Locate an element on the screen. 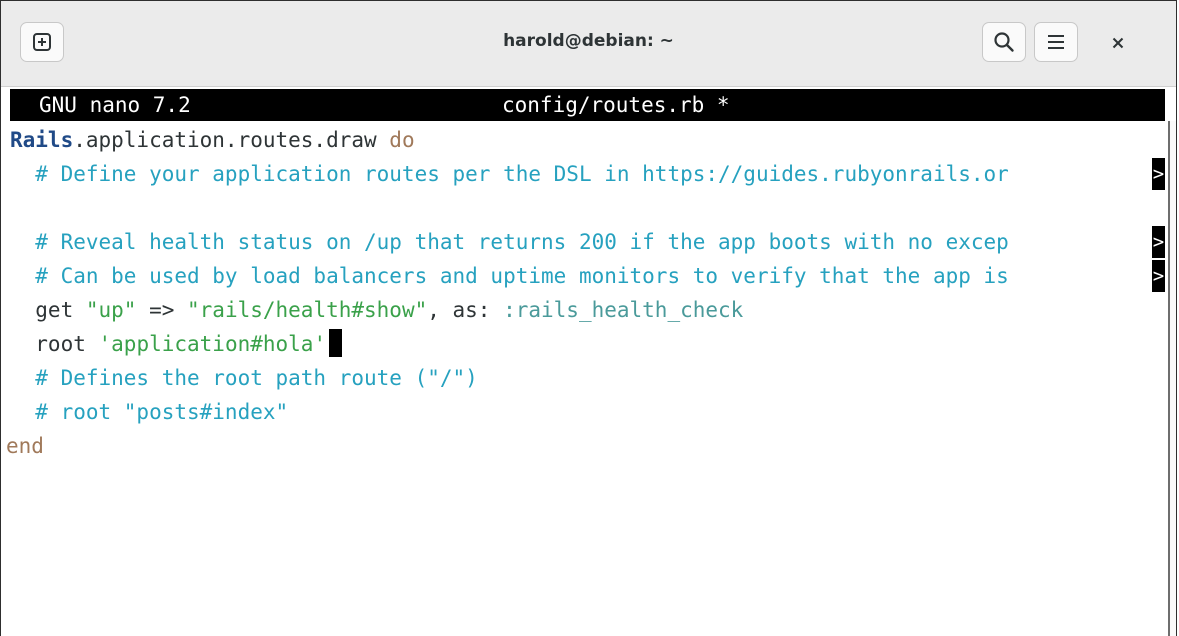 The width and height of the screenshot is (1179, 636). code-token: Rails is located at coordinates (42, 140).